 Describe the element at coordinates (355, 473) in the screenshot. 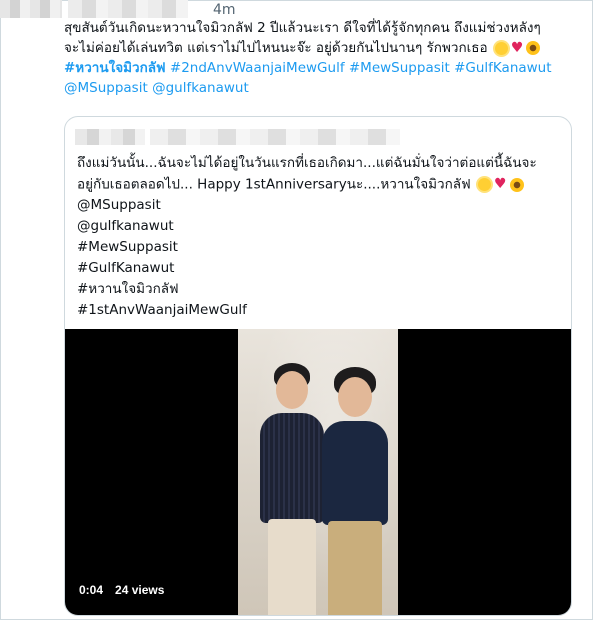

I see `person-right-shirt` at that location.